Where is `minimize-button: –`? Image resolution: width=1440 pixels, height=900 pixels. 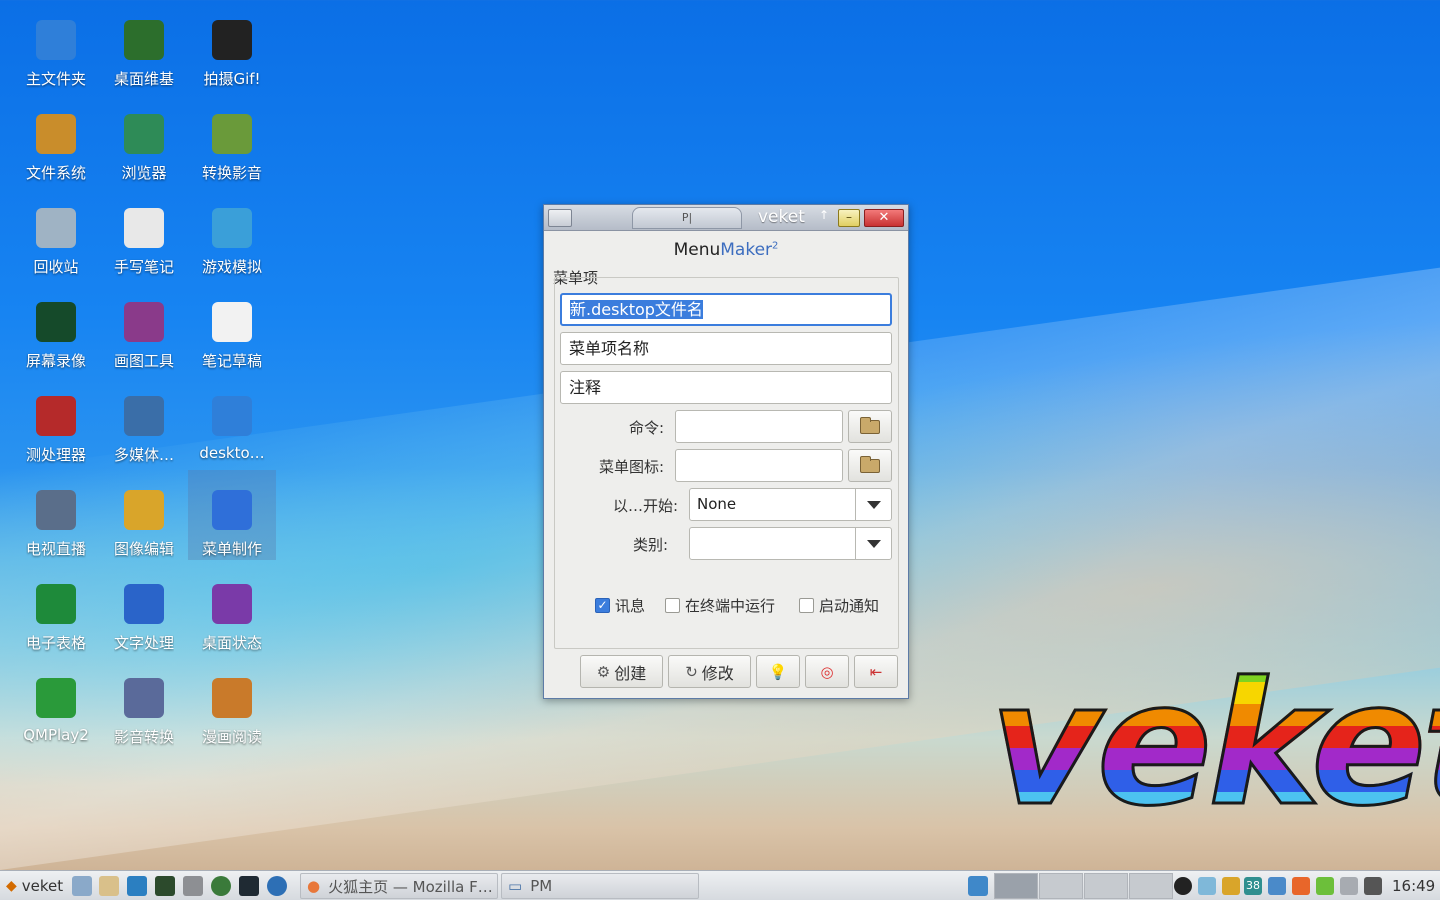 minimize-button: – is located at coordinates (849, 218).